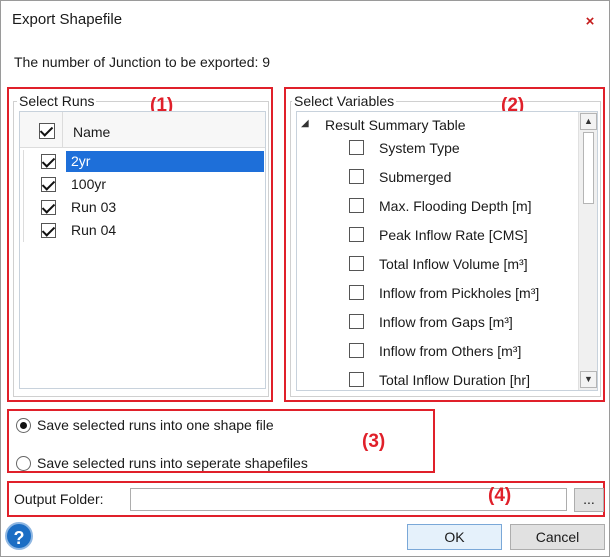  What do you see at coordinates (356, 263) in the screenshot?
I see `var-checkbox-total-inflow-volume` at bounding box center [356, 263].